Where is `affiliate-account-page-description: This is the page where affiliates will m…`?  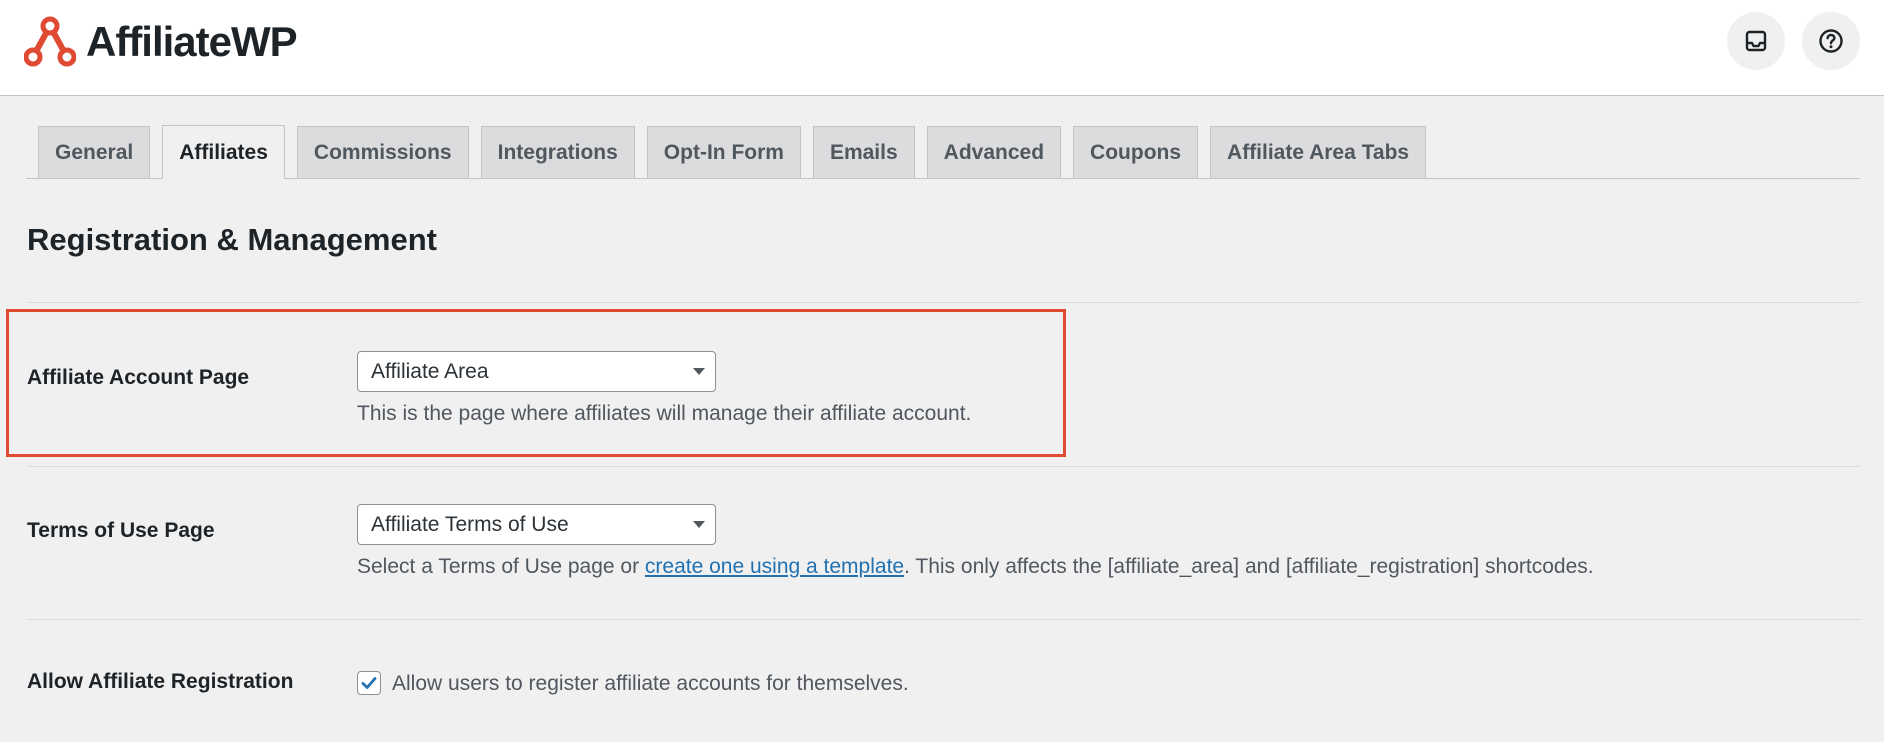 affiliate-account-page-description: This is the page where affiliates will m… is located at coordinates (664, 413).